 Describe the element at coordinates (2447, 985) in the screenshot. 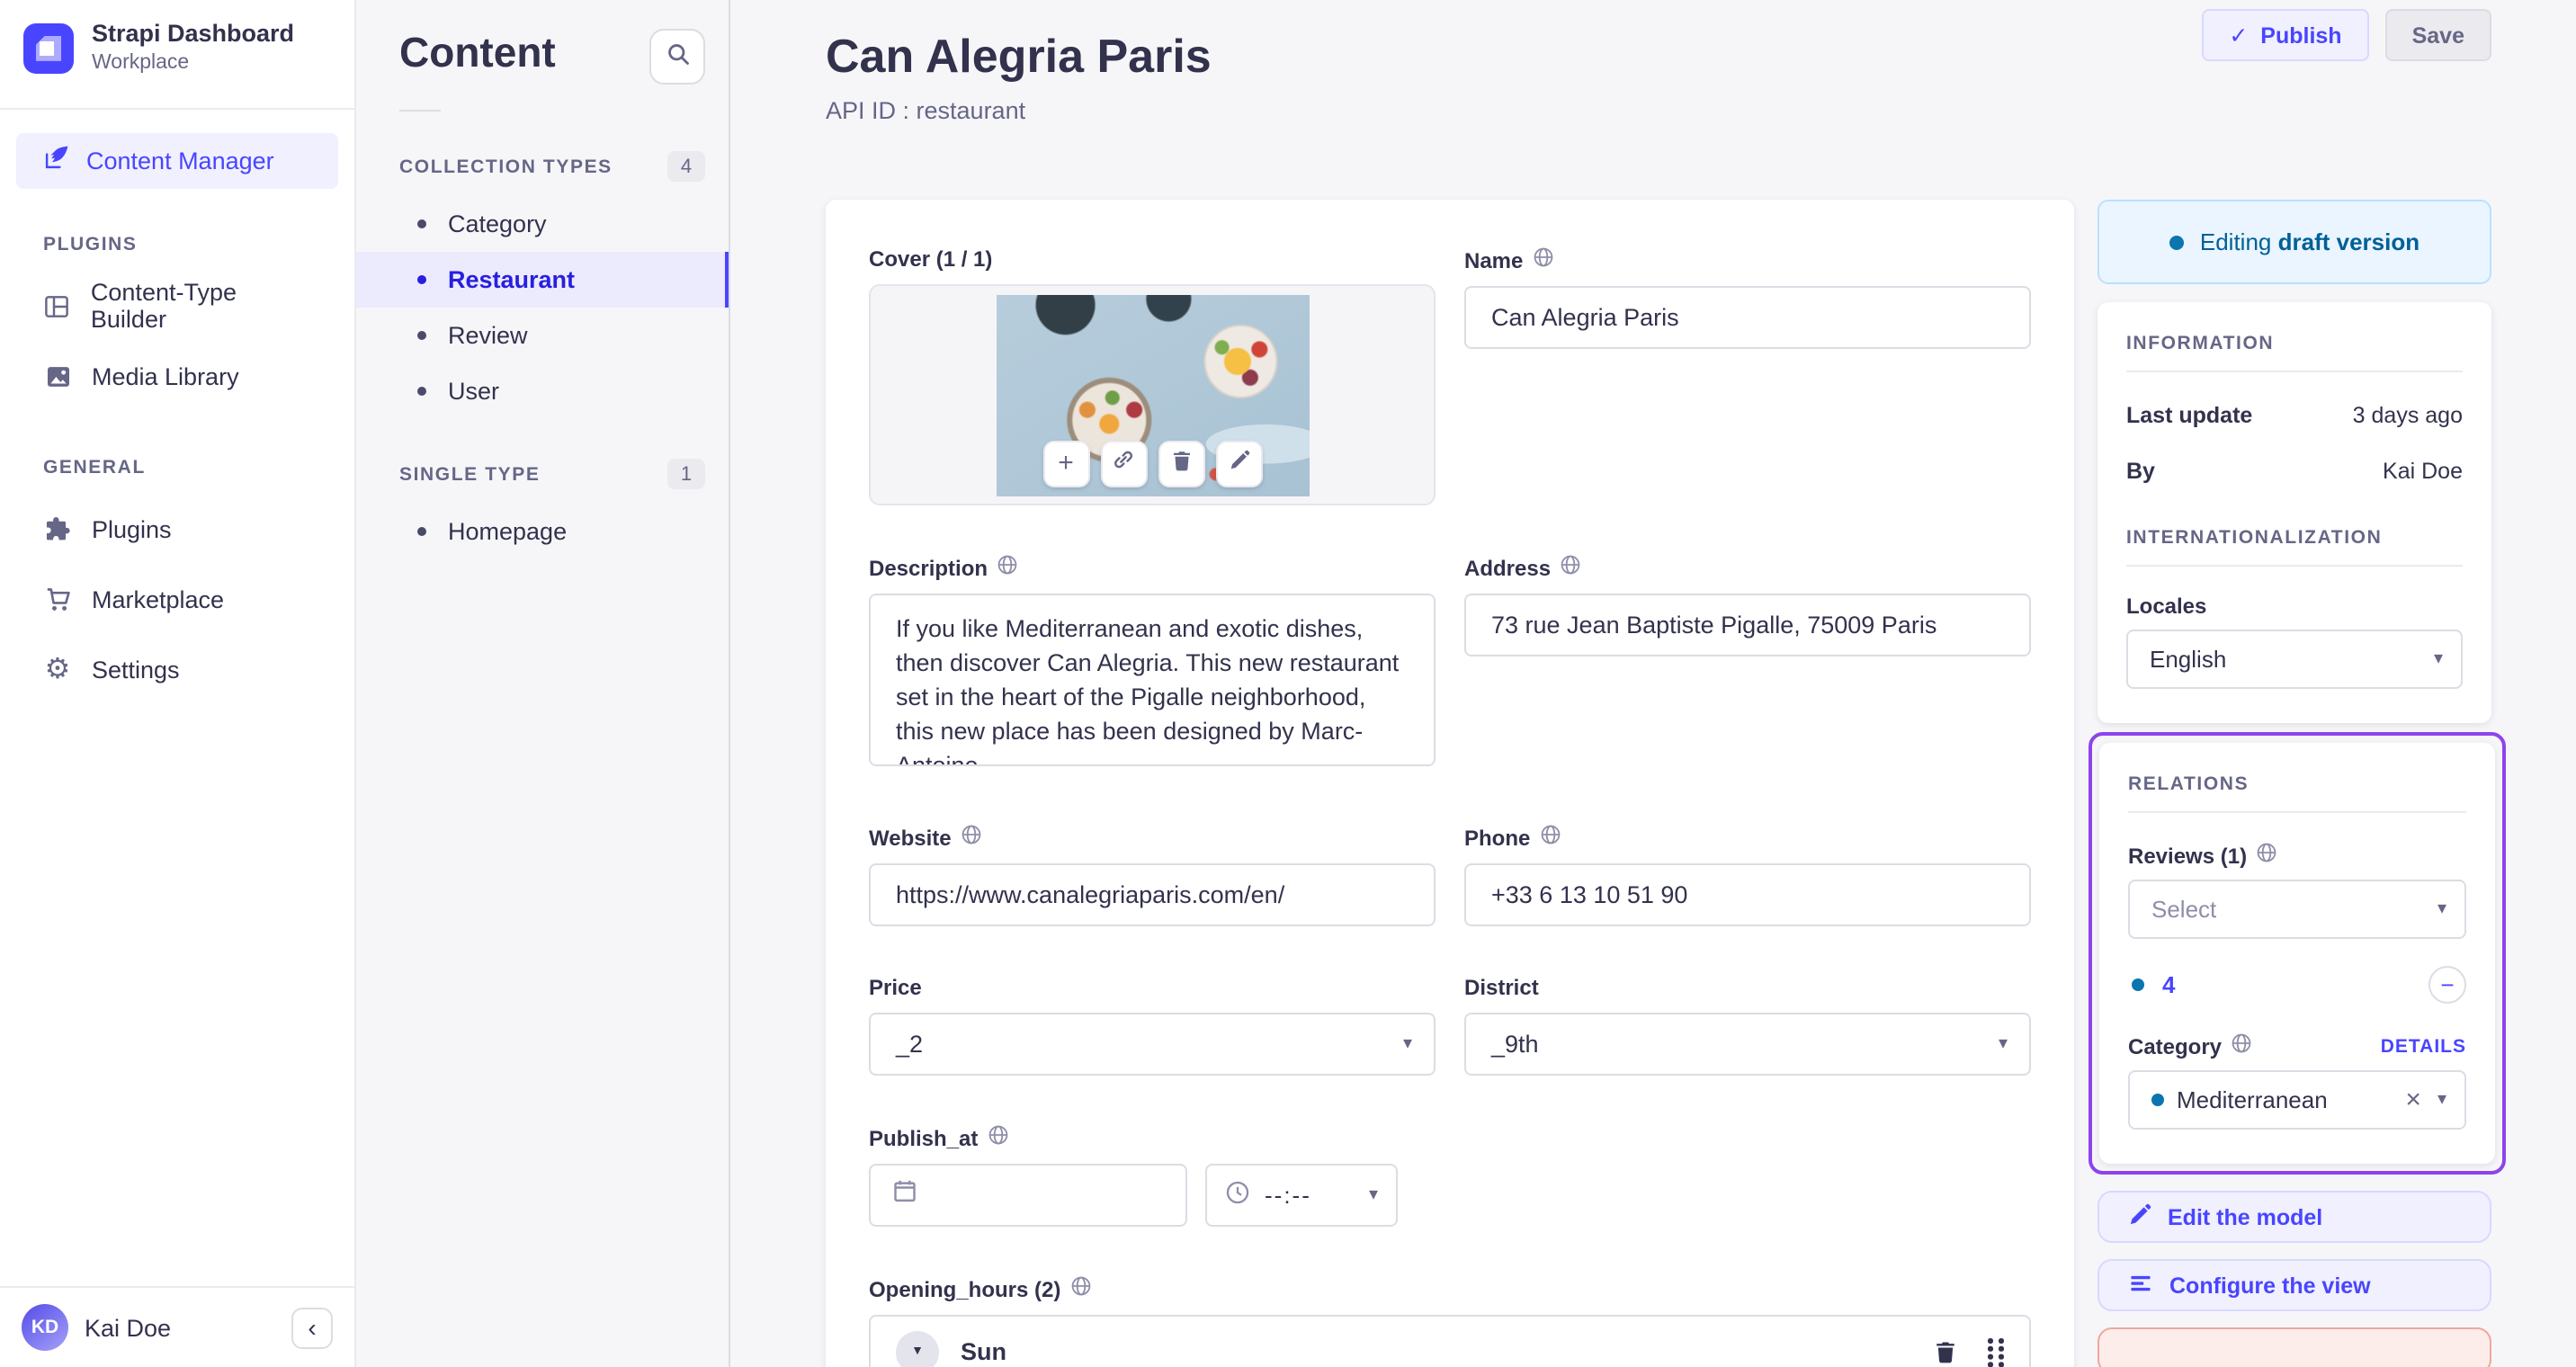

I see `remove-relation-button: −` at that location.